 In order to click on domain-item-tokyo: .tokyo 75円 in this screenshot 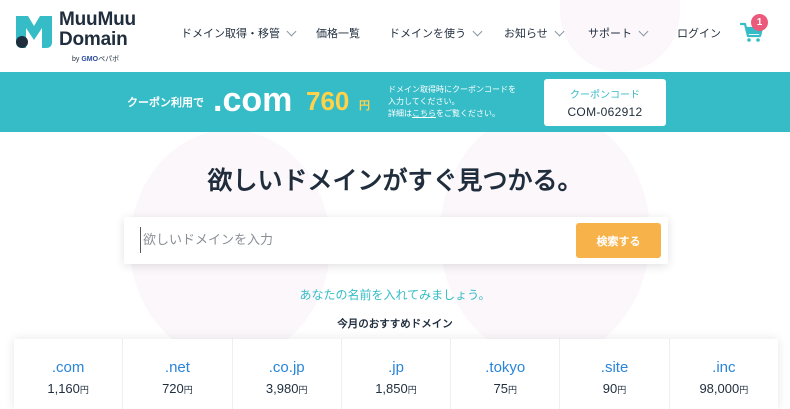, I will do `click(506, 374)`.